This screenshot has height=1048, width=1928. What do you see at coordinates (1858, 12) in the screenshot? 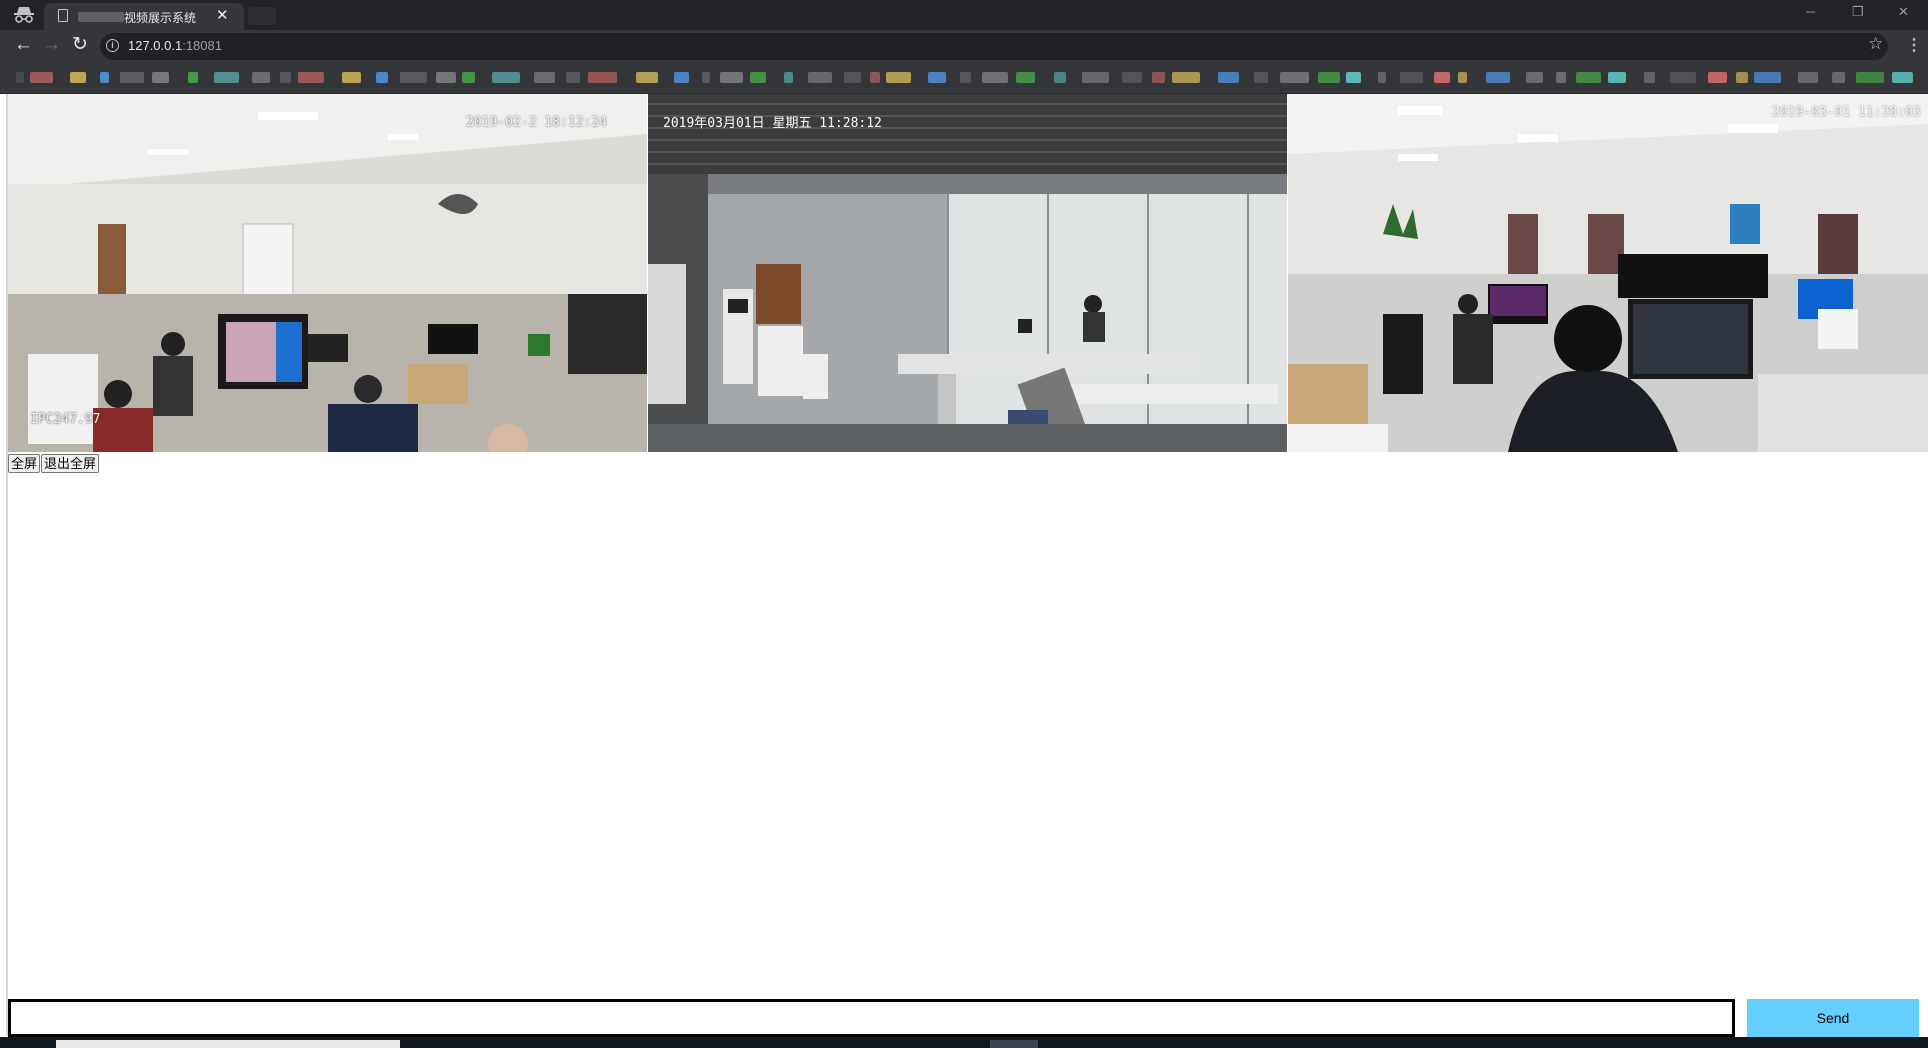
I see `restore-icon: ❐` at bounding box center [1858, 12].